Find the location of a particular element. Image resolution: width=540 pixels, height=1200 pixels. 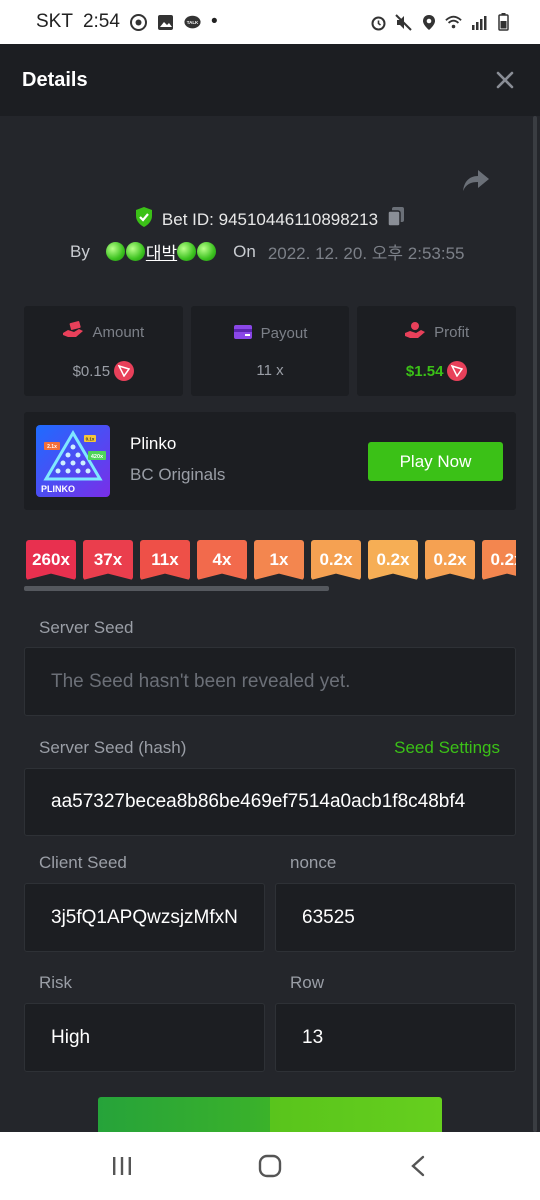

copy-icon is located at coordinates (396, 219).